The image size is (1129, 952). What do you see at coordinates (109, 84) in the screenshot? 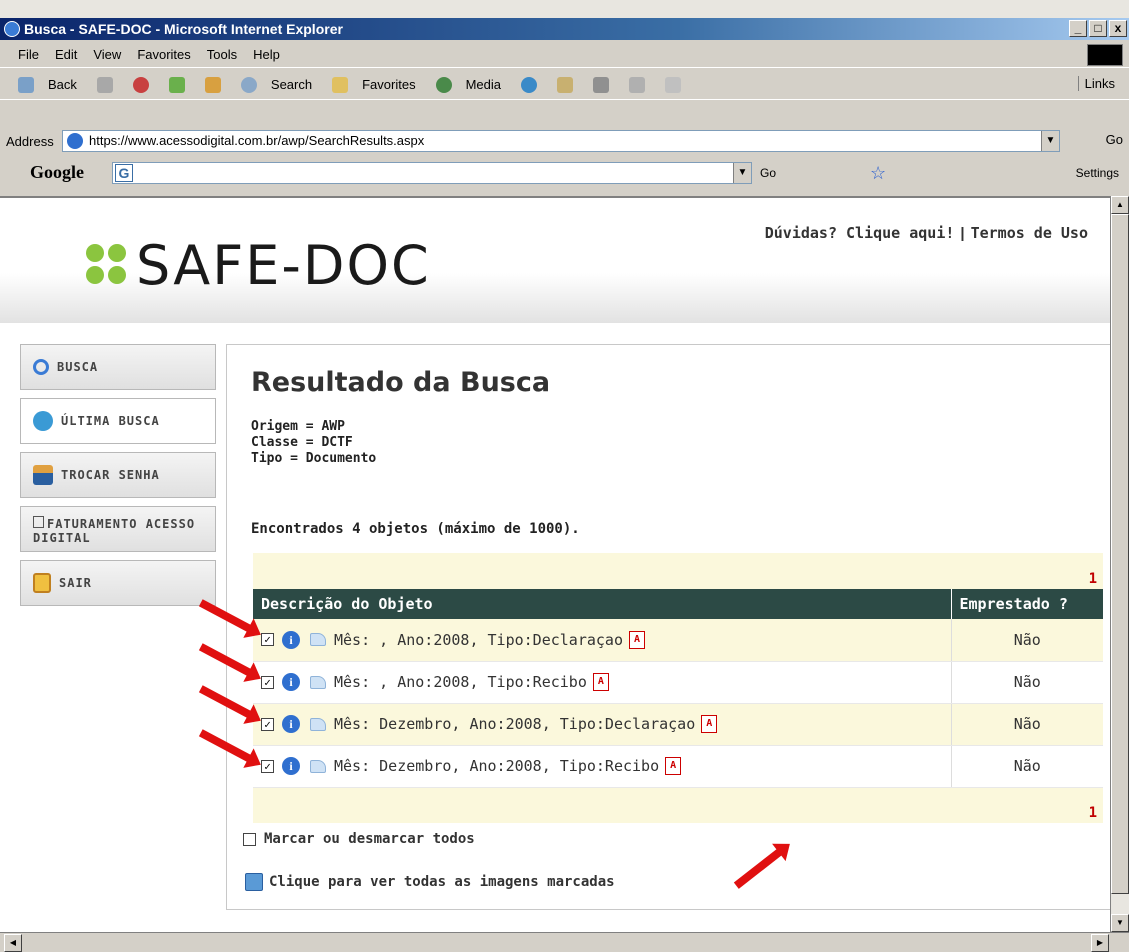
I see `forward-button` at bounding box center [109, 84].